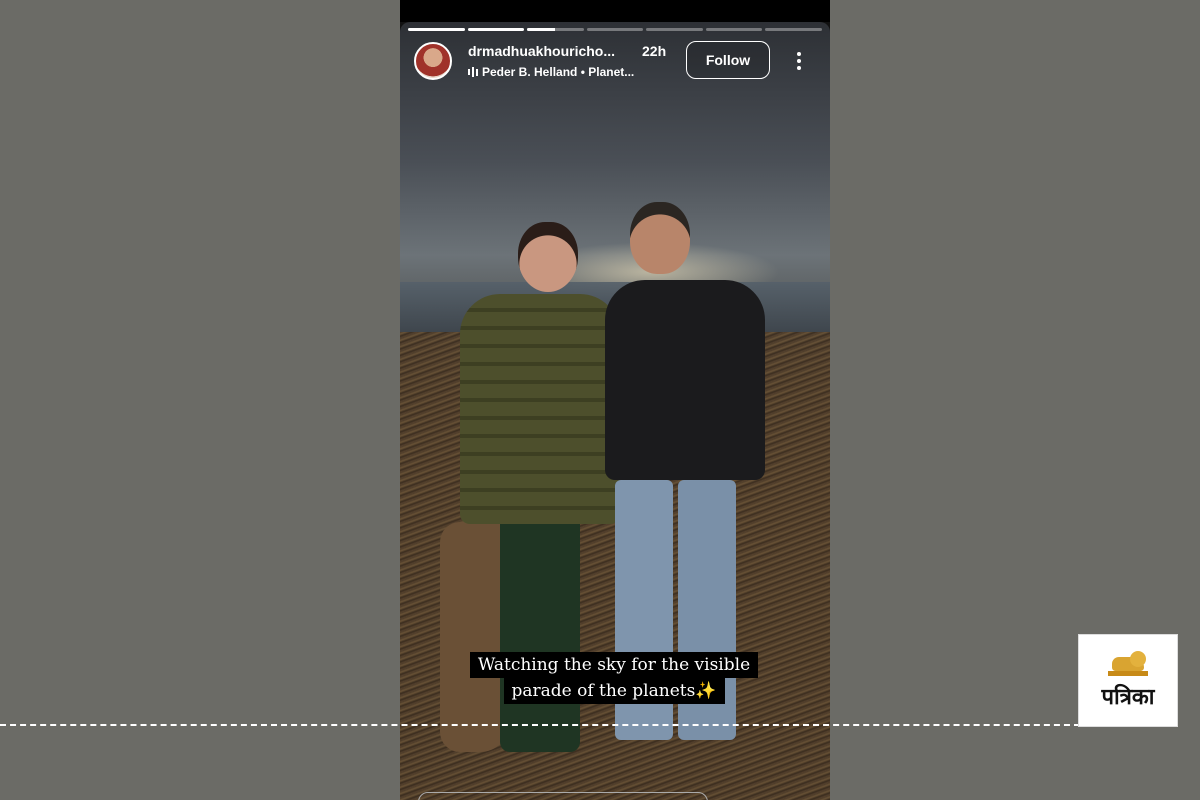 Image resolution: width=1200 pixels, height=800 pixels. I want to click on story-top-bar, so click(615, 11).